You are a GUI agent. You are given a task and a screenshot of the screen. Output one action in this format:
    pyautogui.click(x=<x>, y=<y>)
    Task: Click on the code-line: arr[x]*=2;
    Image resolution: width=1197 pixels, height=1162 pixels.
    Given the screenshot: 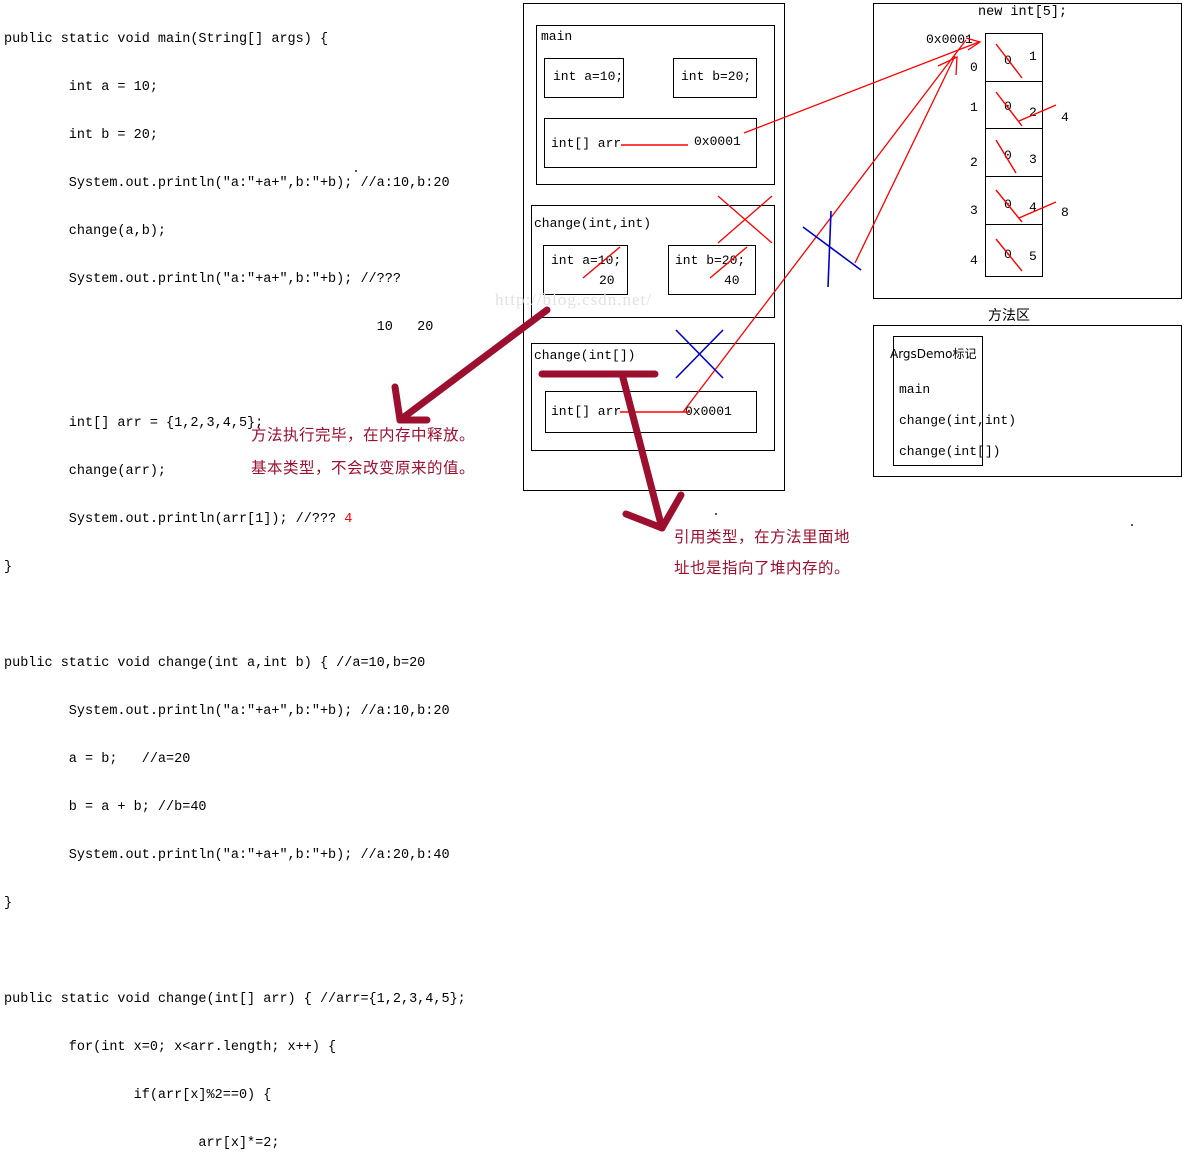 What is the action you would take?
    pyautogui.click(x=142, y=1143)
    